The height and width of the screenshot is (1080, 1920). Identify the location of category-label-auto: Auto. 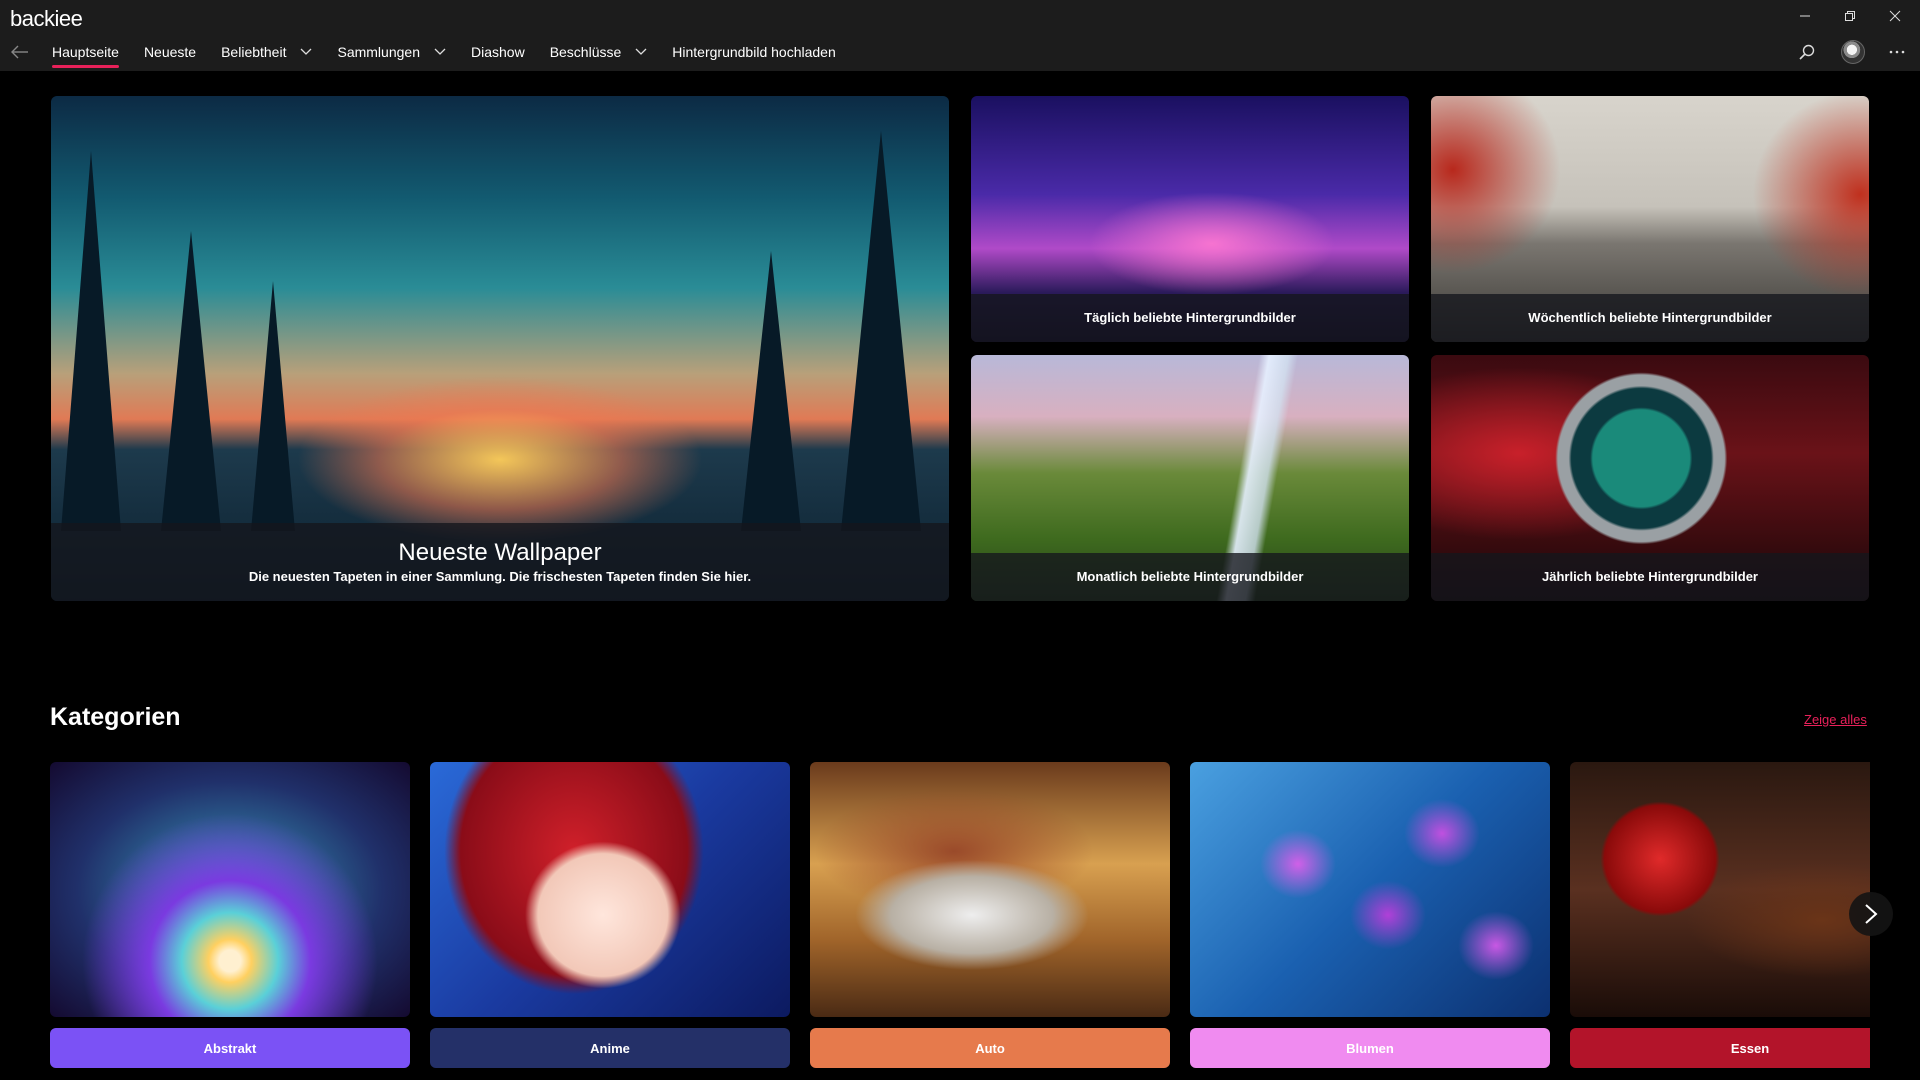
(990, 1048).